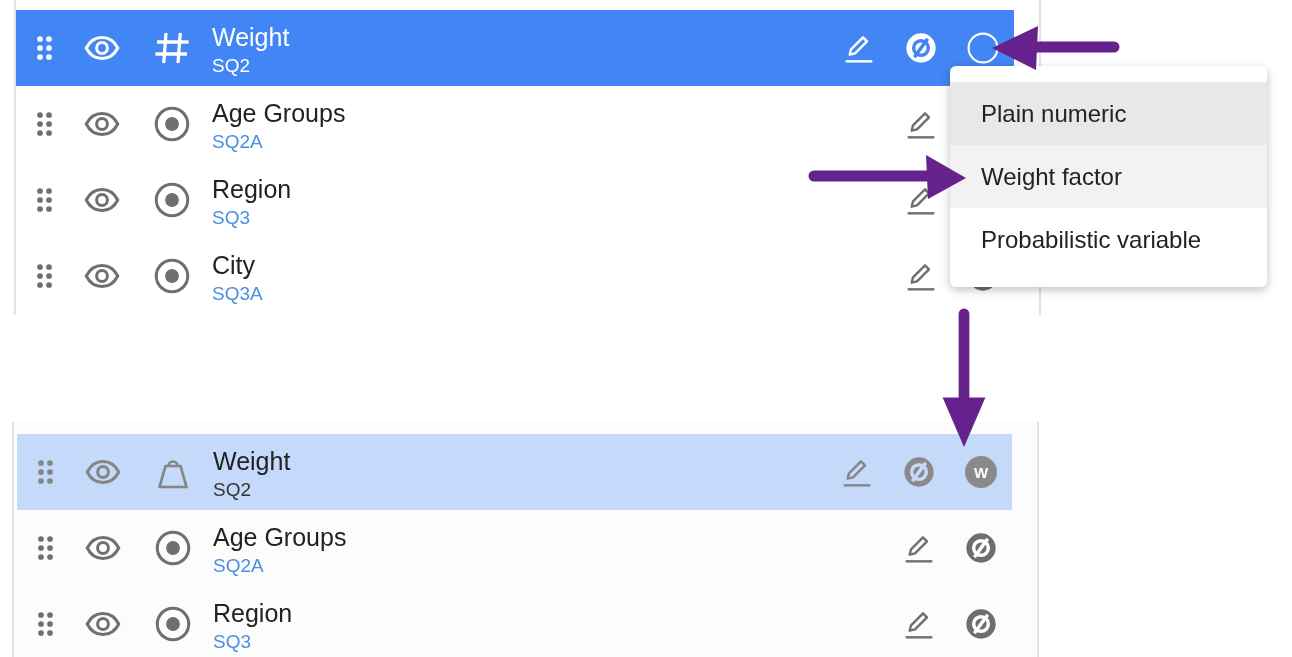 Image resolution: width=1292 pixels, height=657 pixels. I want to click on circle-icon, so click(983, 48).